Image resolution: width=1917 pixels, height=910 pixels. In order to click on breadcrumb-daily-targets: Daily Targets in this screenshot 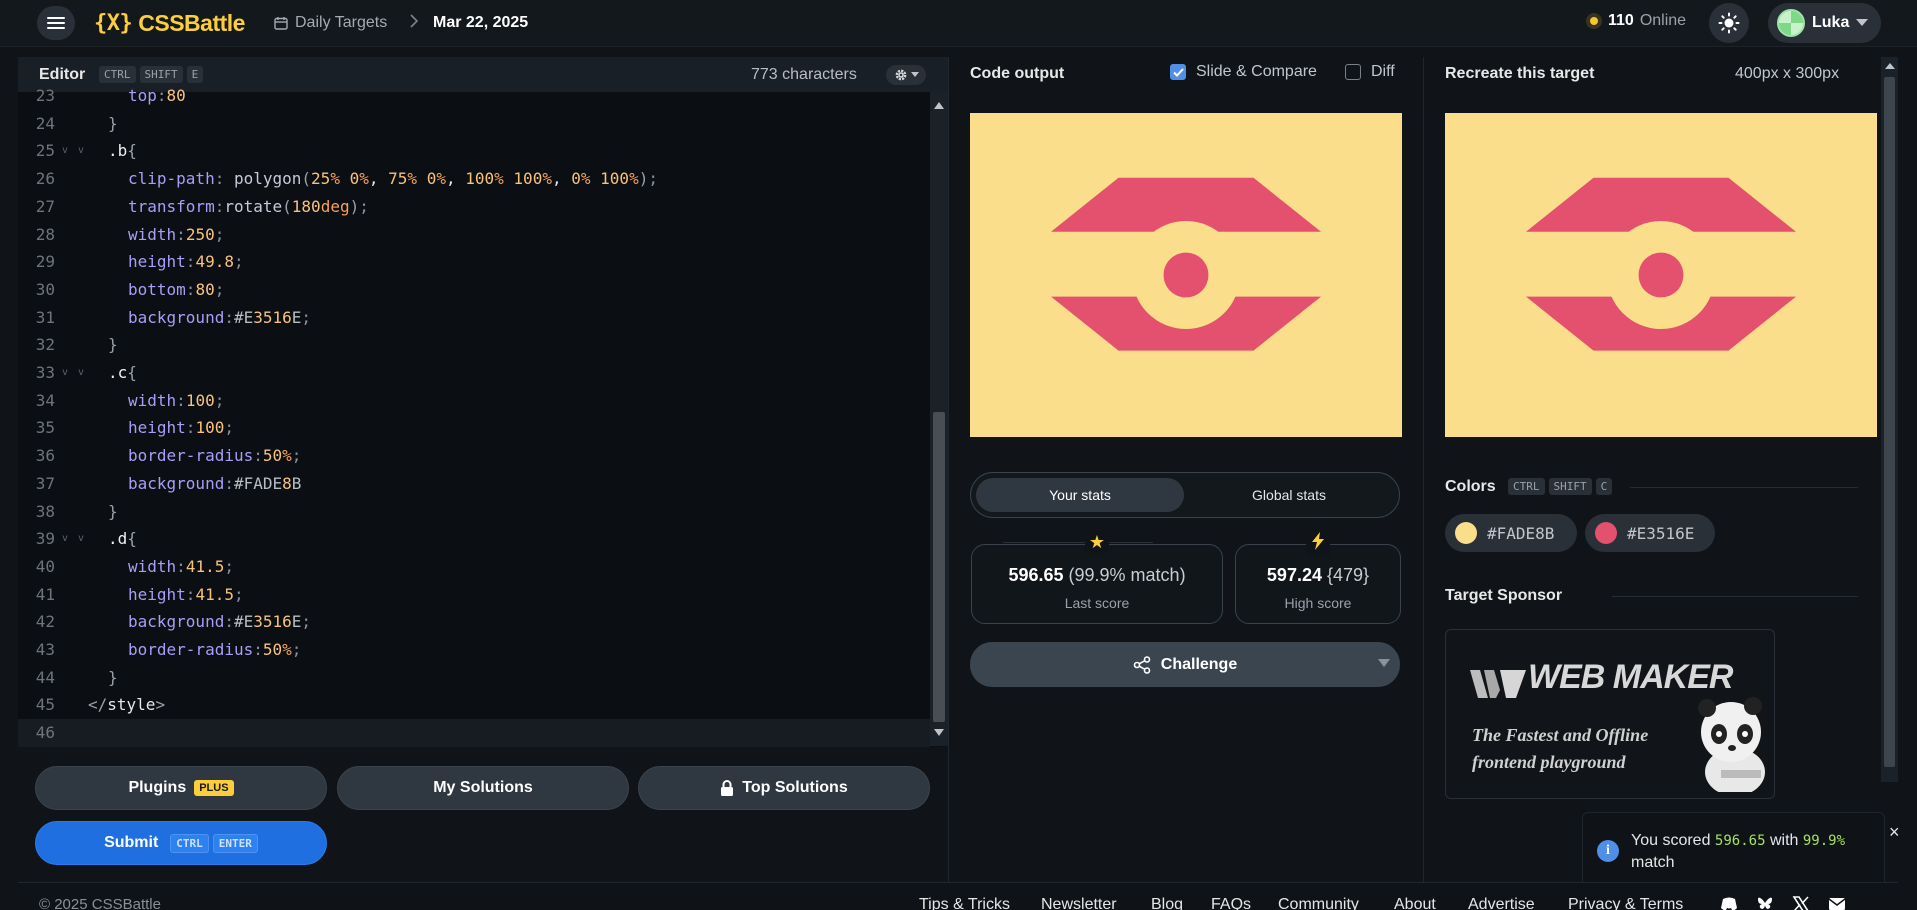, I will do `click(330, 23)`.